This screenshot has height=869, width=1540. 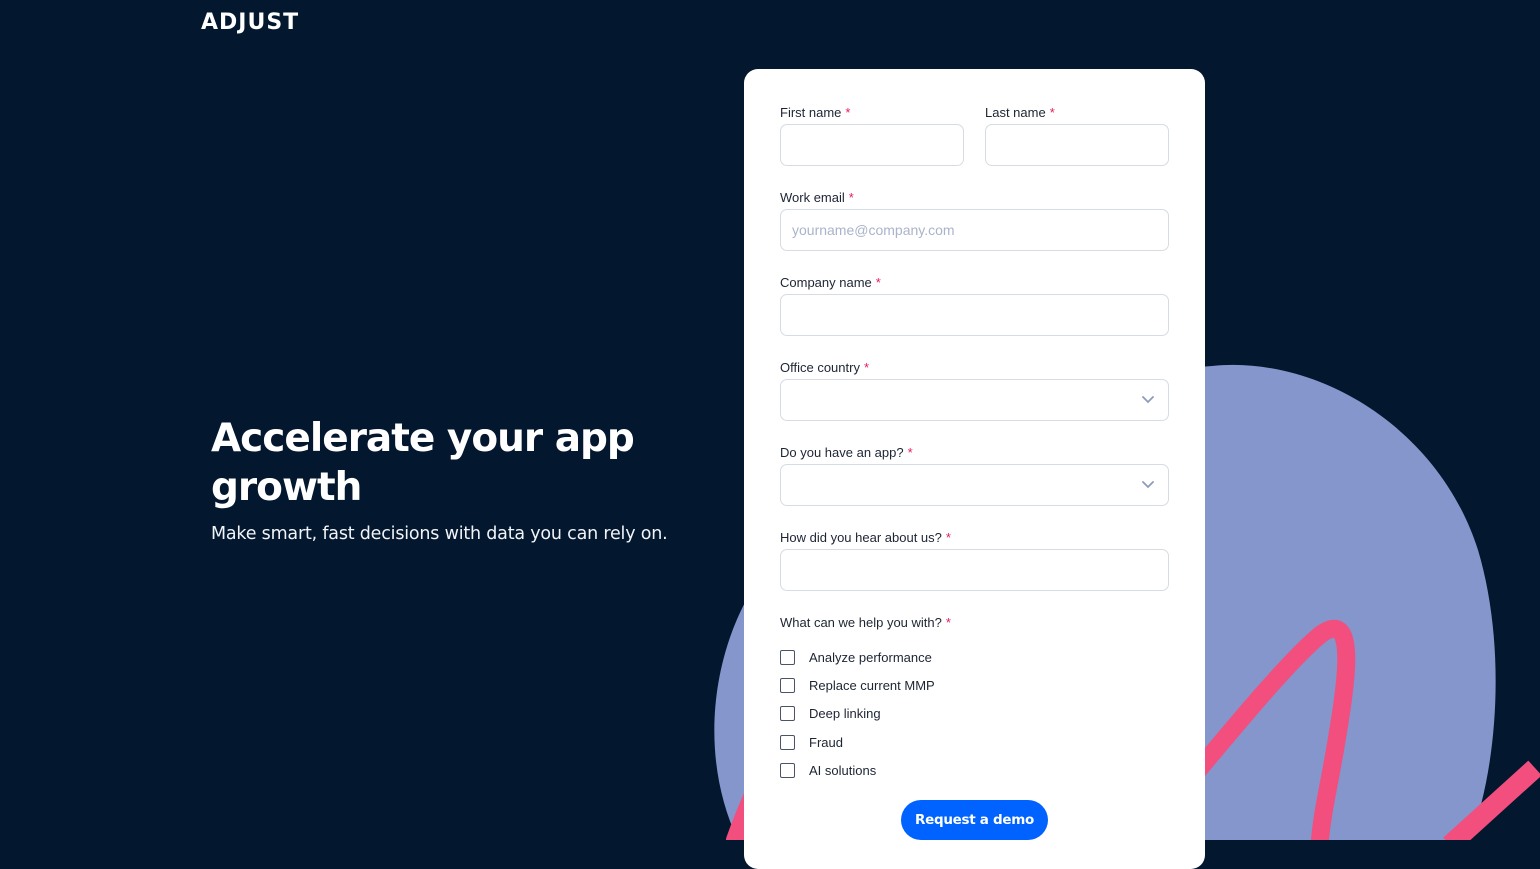 I want to click on checkbox-fraud: Fraud, so click(x=811, y=742).